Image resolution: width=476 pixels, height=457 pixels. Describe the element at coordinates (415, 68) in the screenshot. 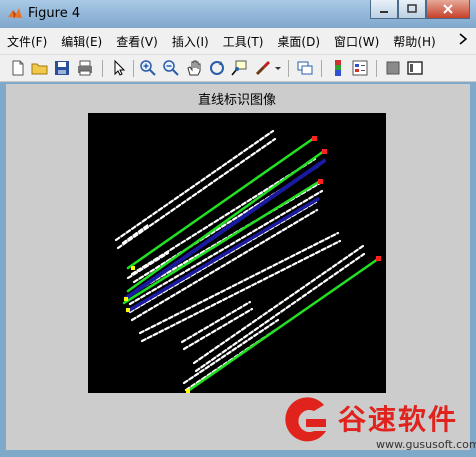

I see `show-plot-tools-icon` at that location.